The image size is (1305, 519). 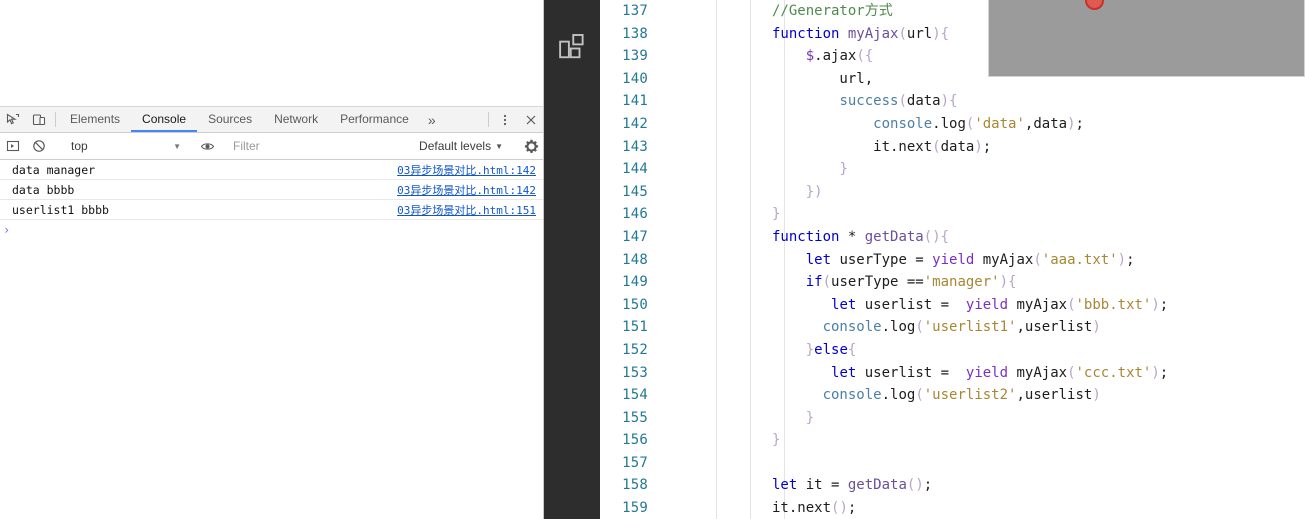 I want to click on line-number: 138, so click(x=635, y=33).